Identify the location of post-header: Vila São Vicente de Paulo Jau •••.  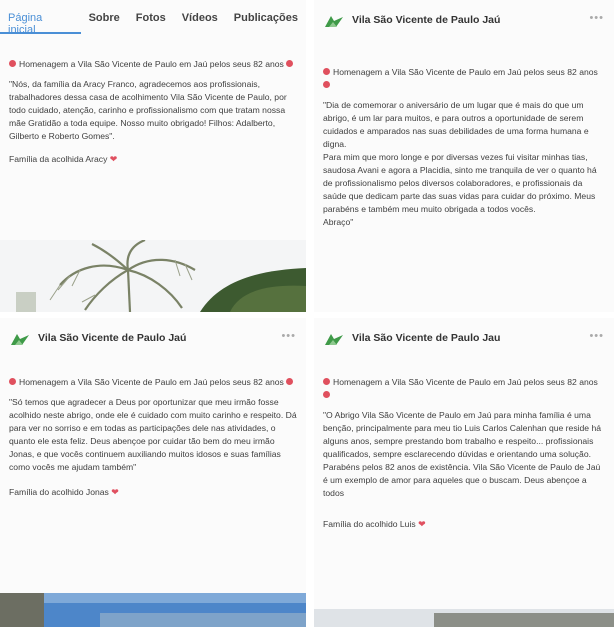
(466, 348).